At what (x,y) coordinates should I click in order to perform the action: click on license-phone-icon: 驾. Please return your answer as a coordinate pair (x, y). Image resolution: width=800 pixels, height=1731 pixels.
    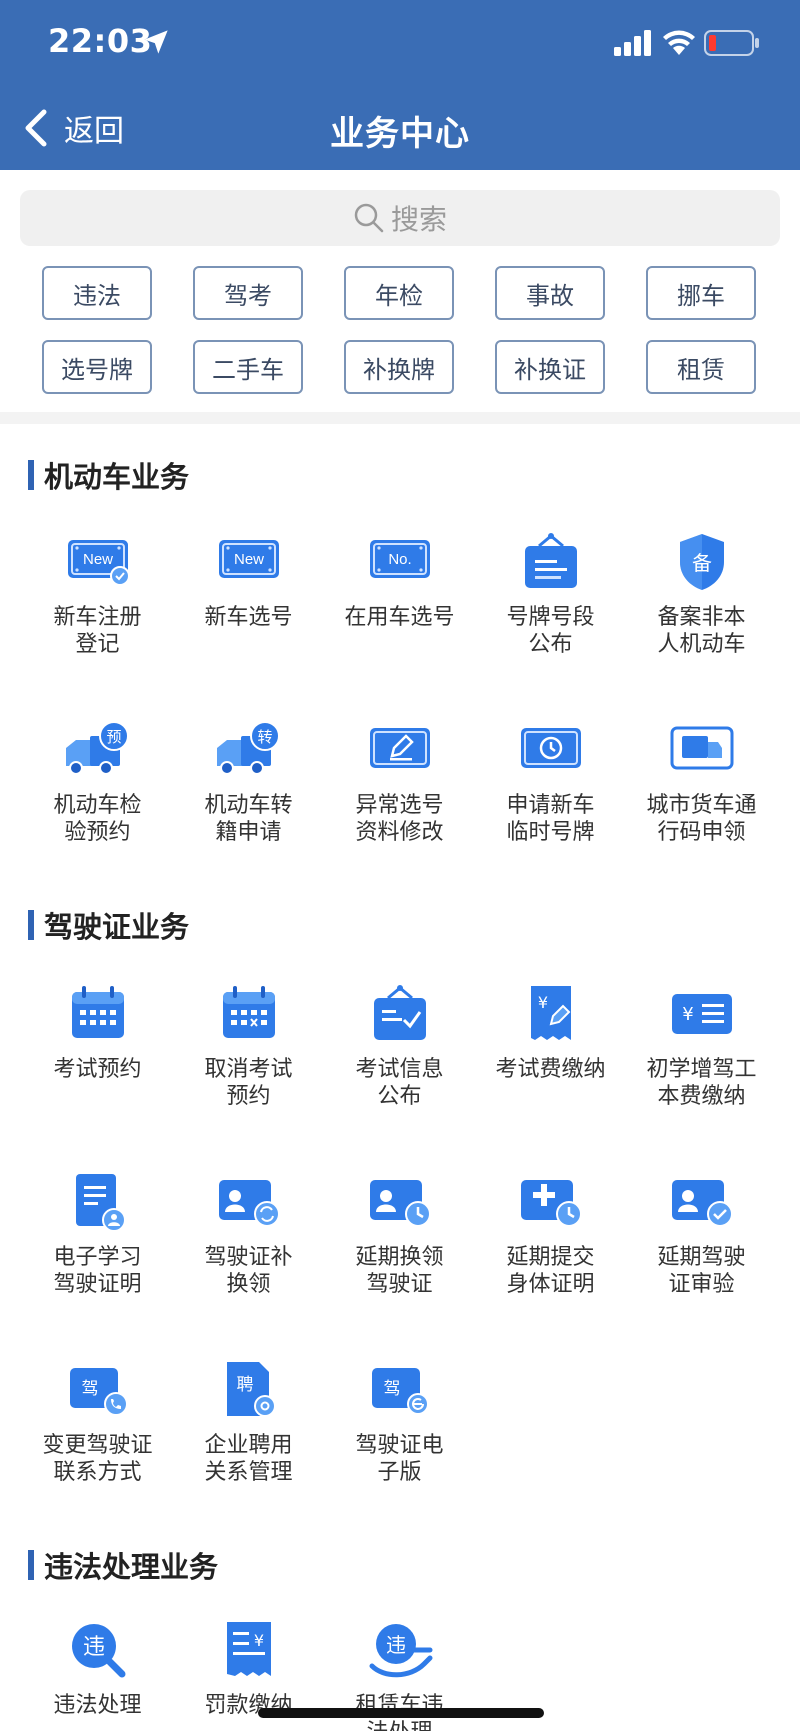
    Looking at the image, I should click on (98, 1392).